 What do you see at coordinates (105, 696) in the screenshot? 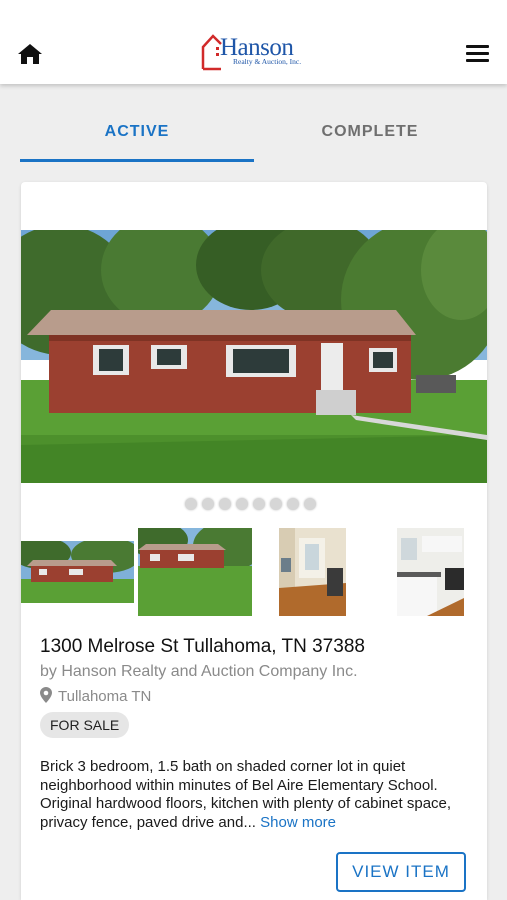
I see `location-text: Tullahoma TN` at bounding box center [105, 696].